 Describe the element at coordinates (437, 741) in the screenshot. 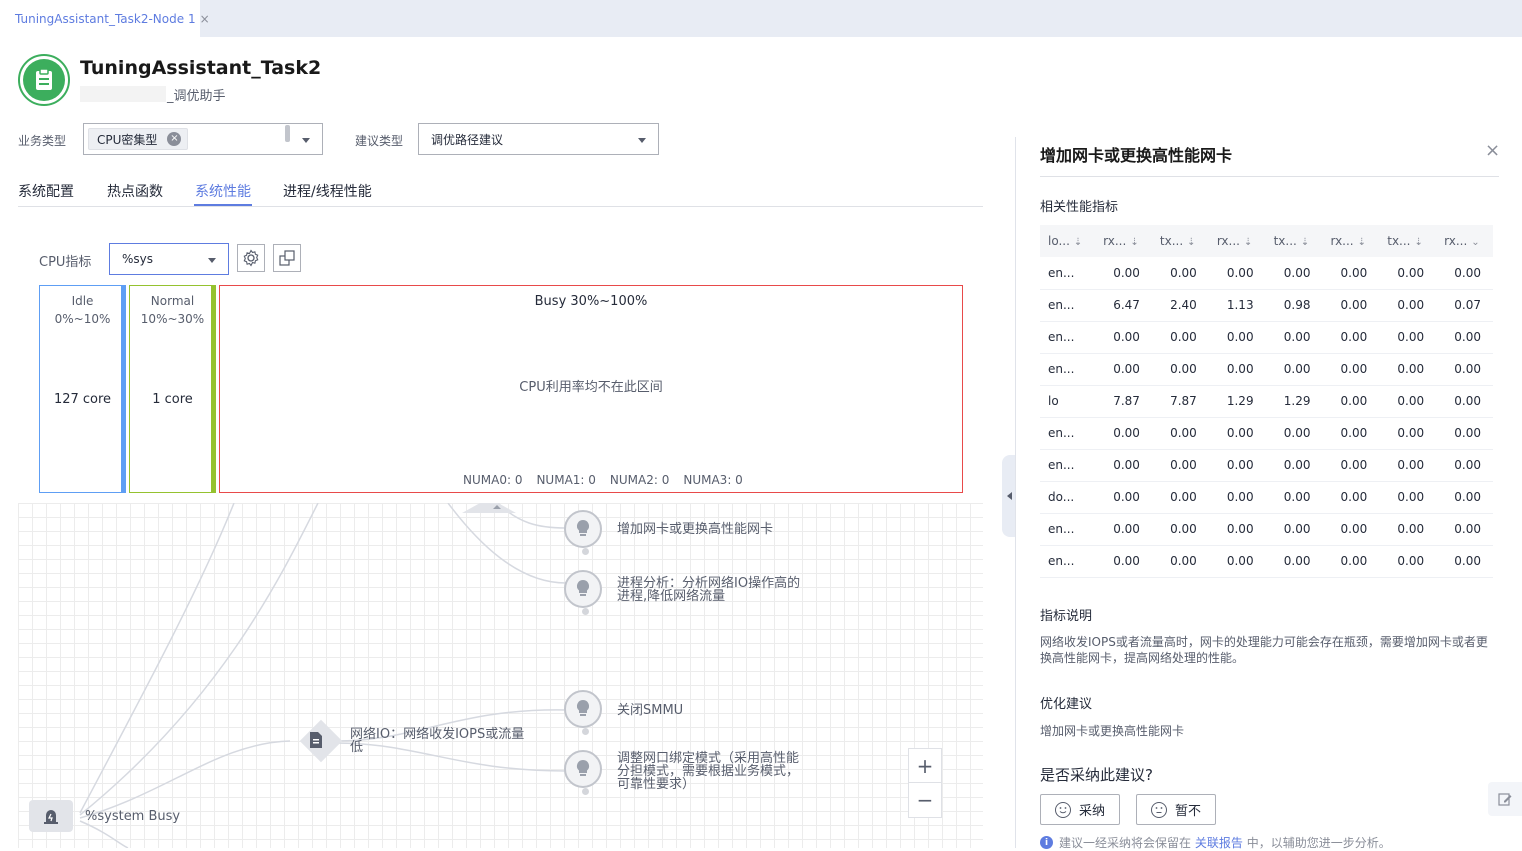

I see `network-io-label: 网络IO：网络收发IOPS或流量低` at that location.